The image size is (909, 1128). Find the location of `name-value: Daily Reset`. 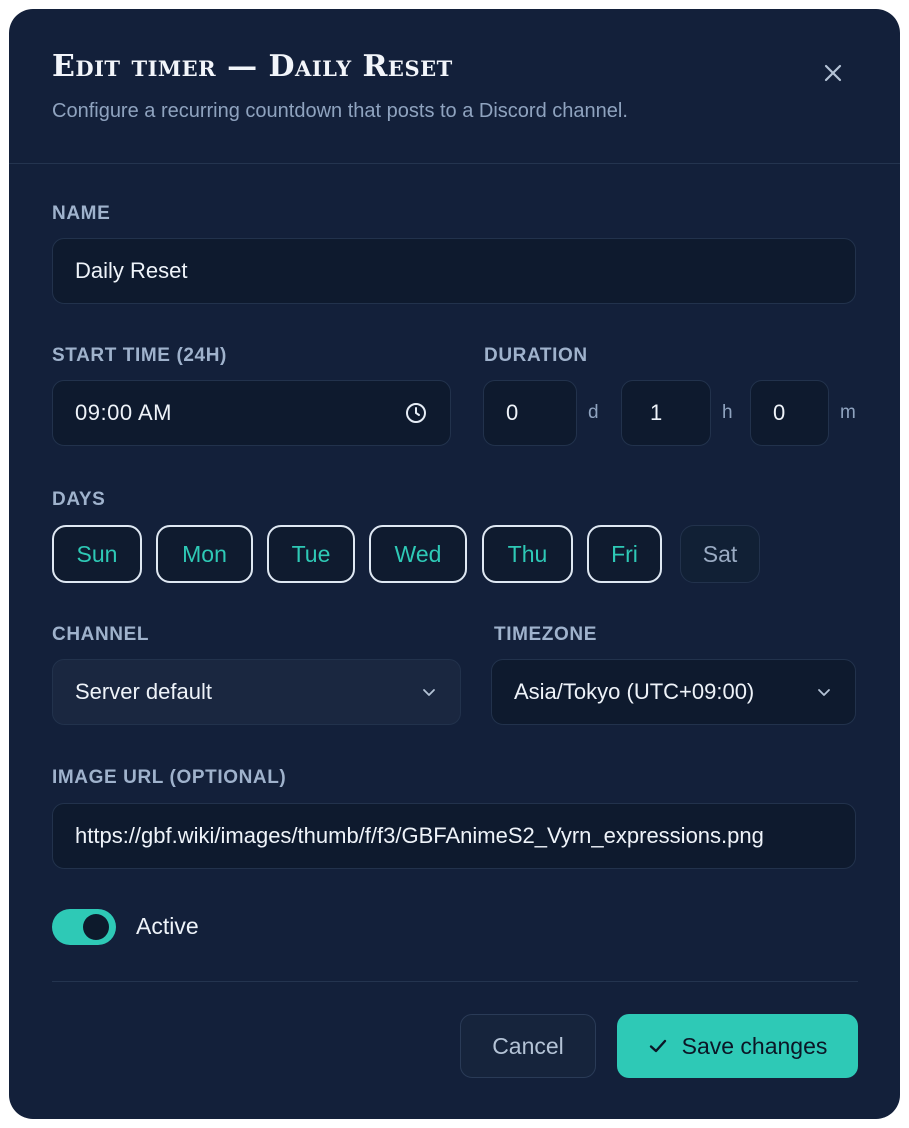

name-value: Daily Reset is located at coordinates (131, 270).